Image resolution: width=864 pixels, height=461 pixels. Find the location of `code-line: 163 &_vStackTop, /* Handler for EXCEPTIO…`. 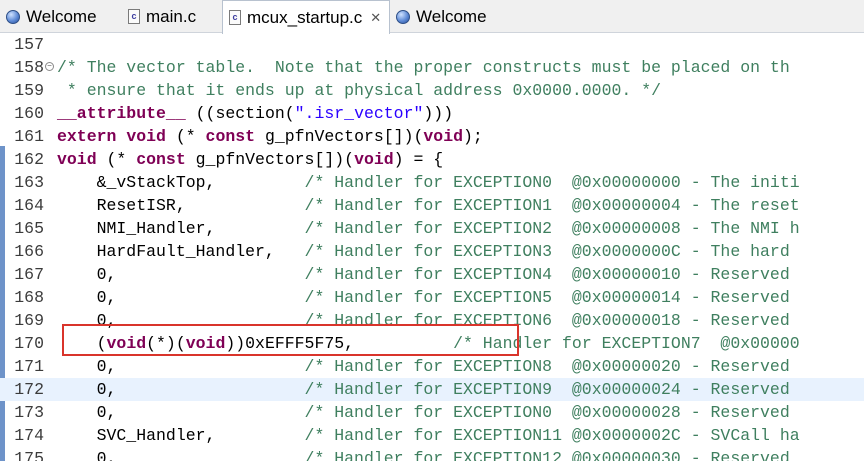

code-line: 163 &_vStackTop, /* Handler for EXCEPTIO… is located at coordinates (432, 182).